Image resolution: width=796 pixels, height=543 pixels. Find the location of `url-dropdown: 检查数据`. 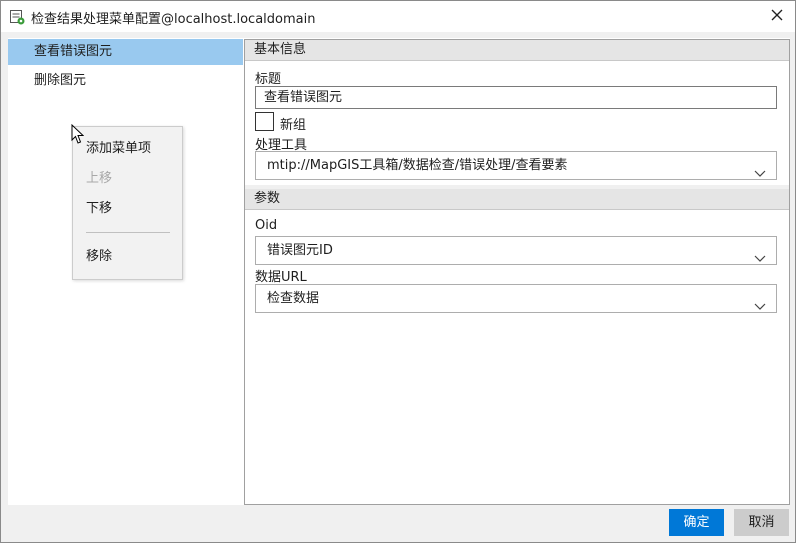

url-dropdown: 检查数据 is located at coordinates (516, 298).